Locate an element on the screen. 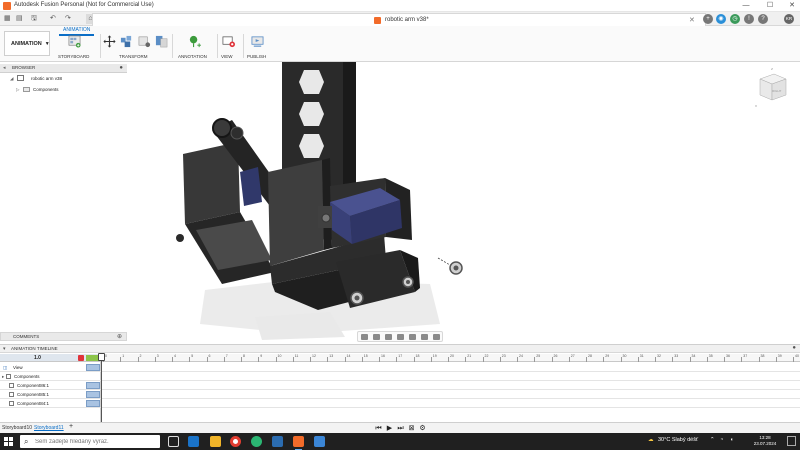 Image resolution: width=800 pixels, height=450 pixels. pan-icon is located at coordinates (388, 337).